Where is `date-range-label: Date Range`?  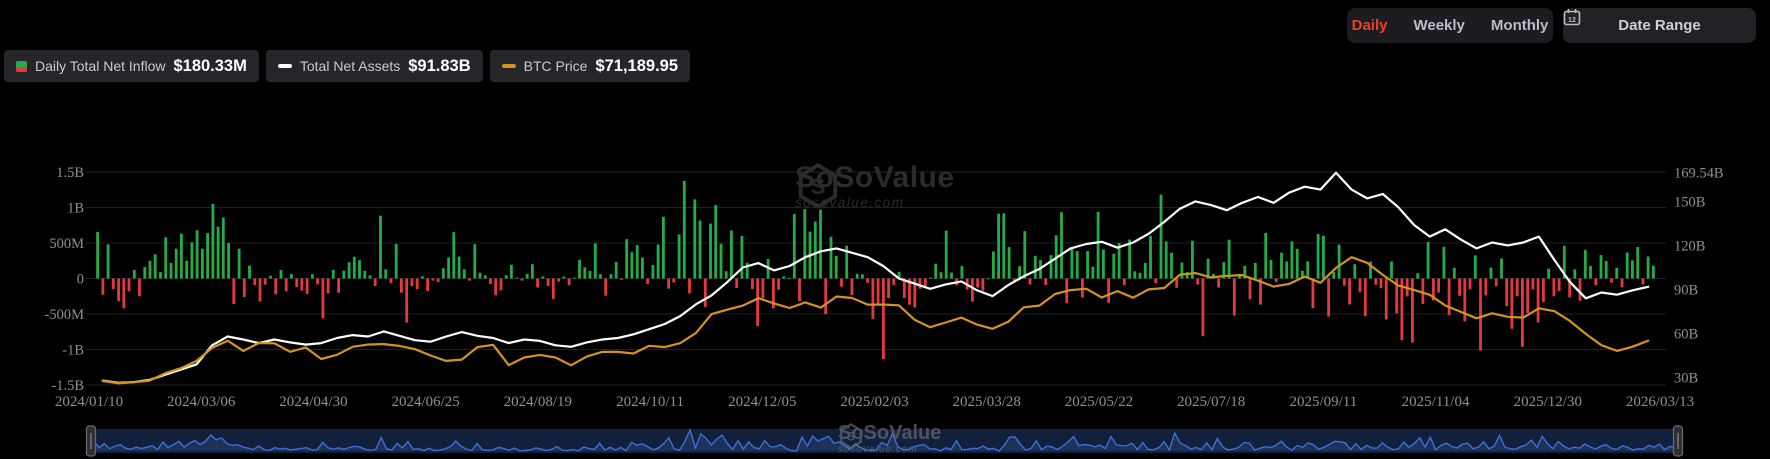 date-range-label: Date Range is located at coordinates (1659, 25).